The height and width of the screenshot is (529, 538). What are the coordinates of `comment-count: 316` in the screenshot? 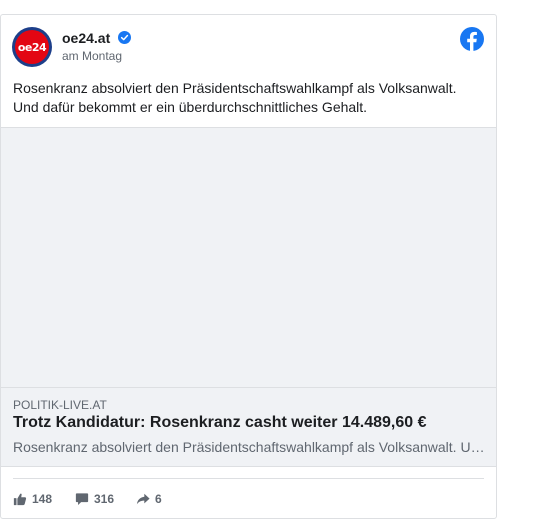 It's located at (104, 499).